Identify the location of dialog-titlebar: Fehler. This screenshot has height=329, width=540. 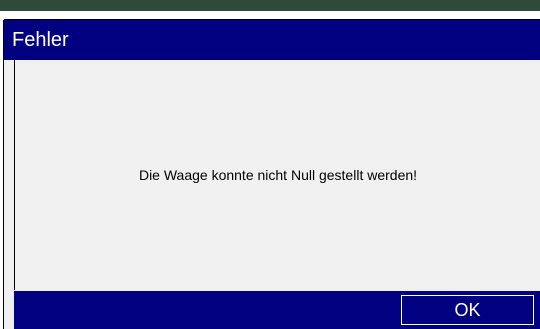
(272, 40).